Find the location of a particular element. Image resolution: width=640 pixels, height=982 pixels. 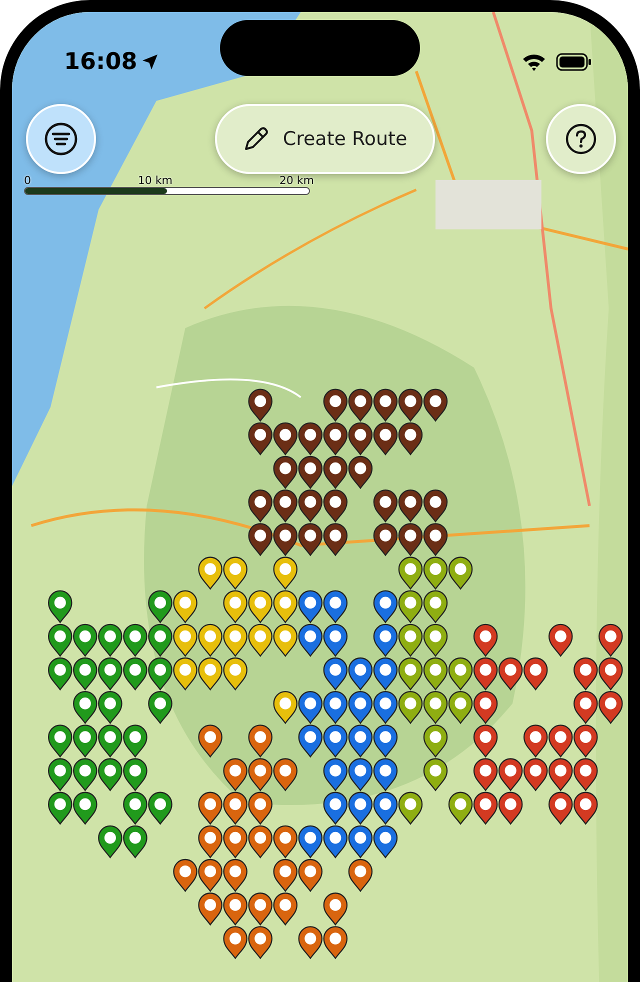

scale-label: 10 km is located at coordinates (155, 180).